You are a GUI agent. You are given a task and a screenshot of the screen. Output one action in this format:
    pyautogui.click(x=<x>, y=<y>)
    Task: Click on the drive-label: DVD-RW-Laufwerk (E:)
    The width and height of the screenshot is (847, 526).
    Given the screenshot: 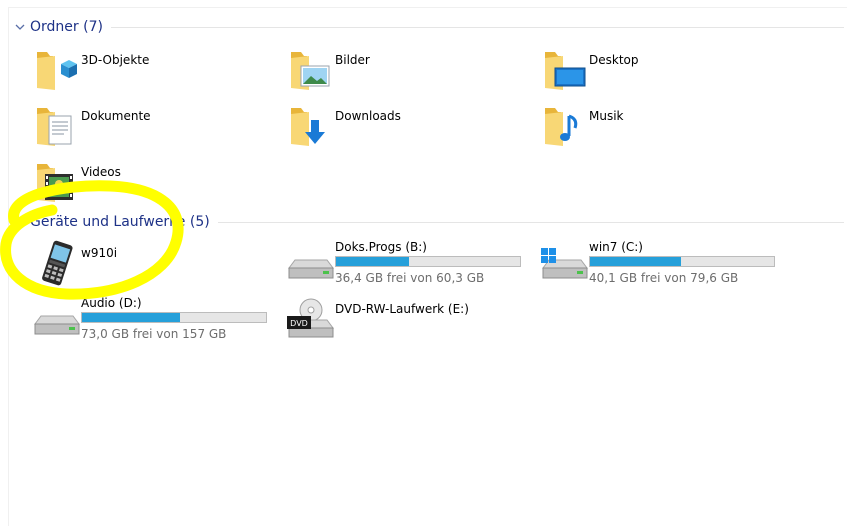 What is the action you would take?
    pyautogui.click(x=402, y=309)
    